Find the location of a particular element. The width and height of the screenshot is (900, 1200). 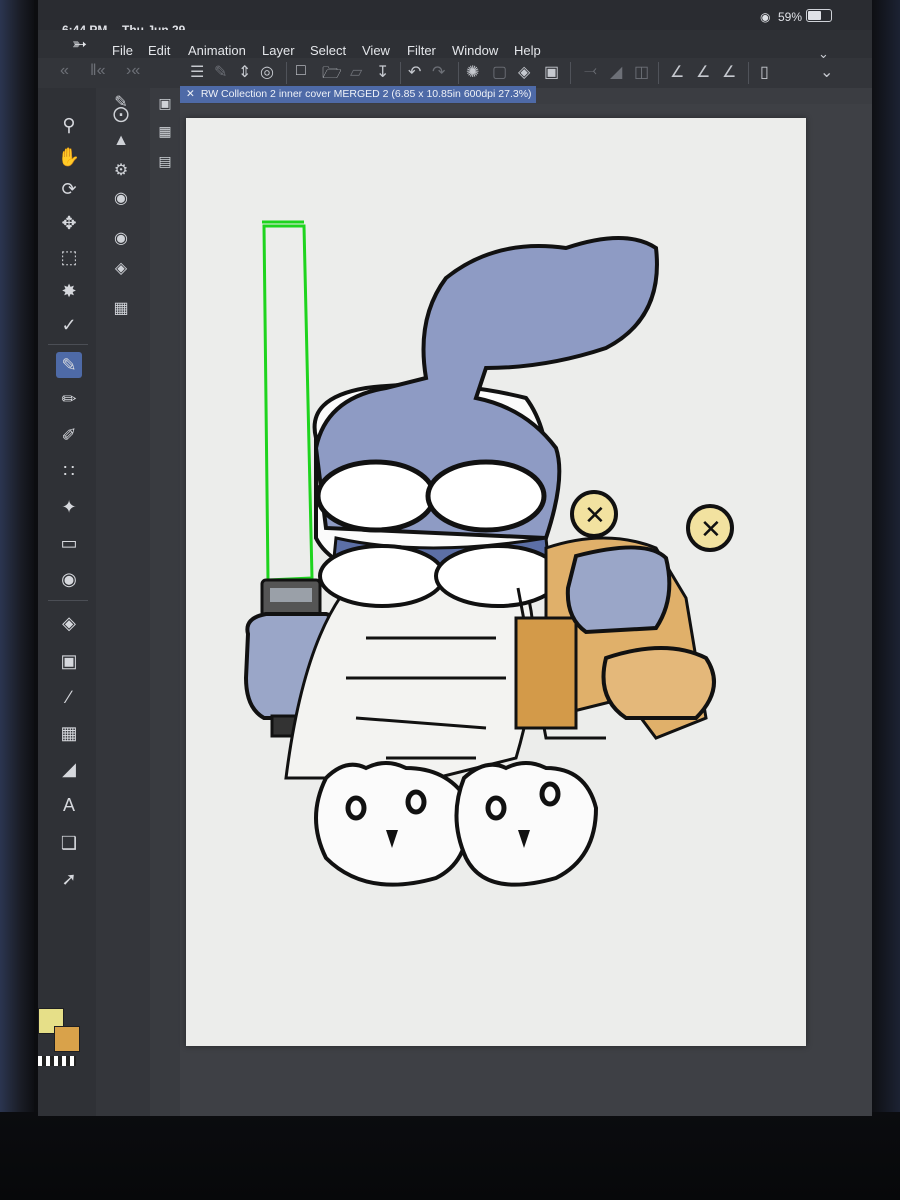

text-icon: A is located at coordinates (69, 805).